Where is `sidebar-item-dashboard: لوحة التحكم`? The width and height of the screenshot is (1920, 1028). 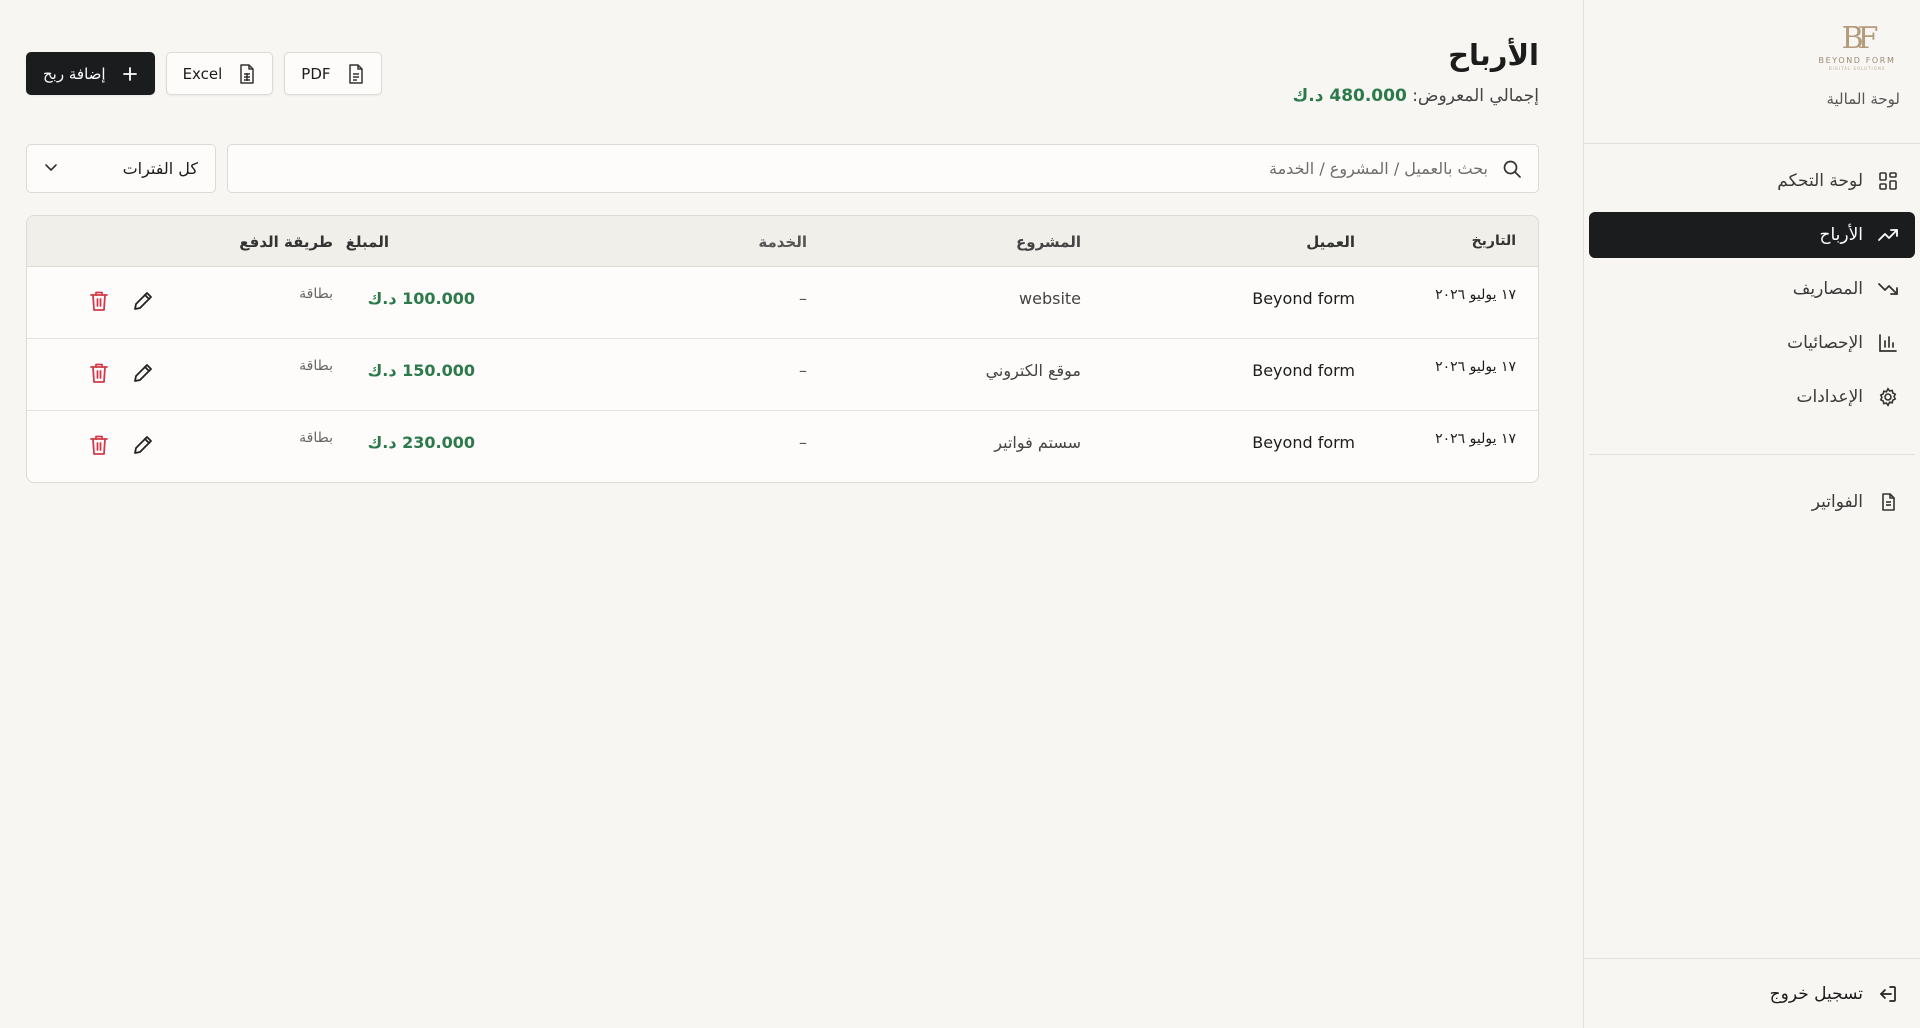
sidebar-item-dashboard: لوحة التحكم is located at coordinates (1752, 181).